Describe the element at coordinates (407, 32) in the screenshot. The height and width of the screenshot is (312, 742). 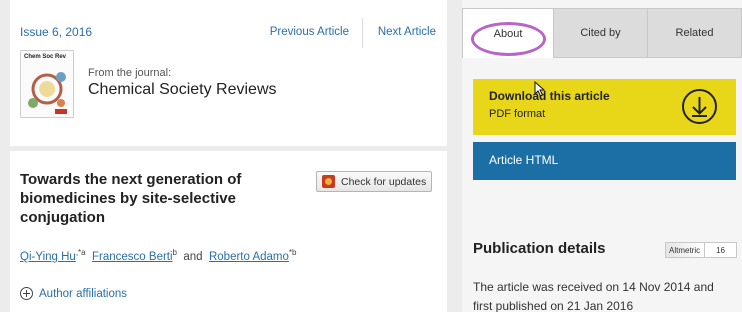
I see `next-article-link: Next Article` at that location.